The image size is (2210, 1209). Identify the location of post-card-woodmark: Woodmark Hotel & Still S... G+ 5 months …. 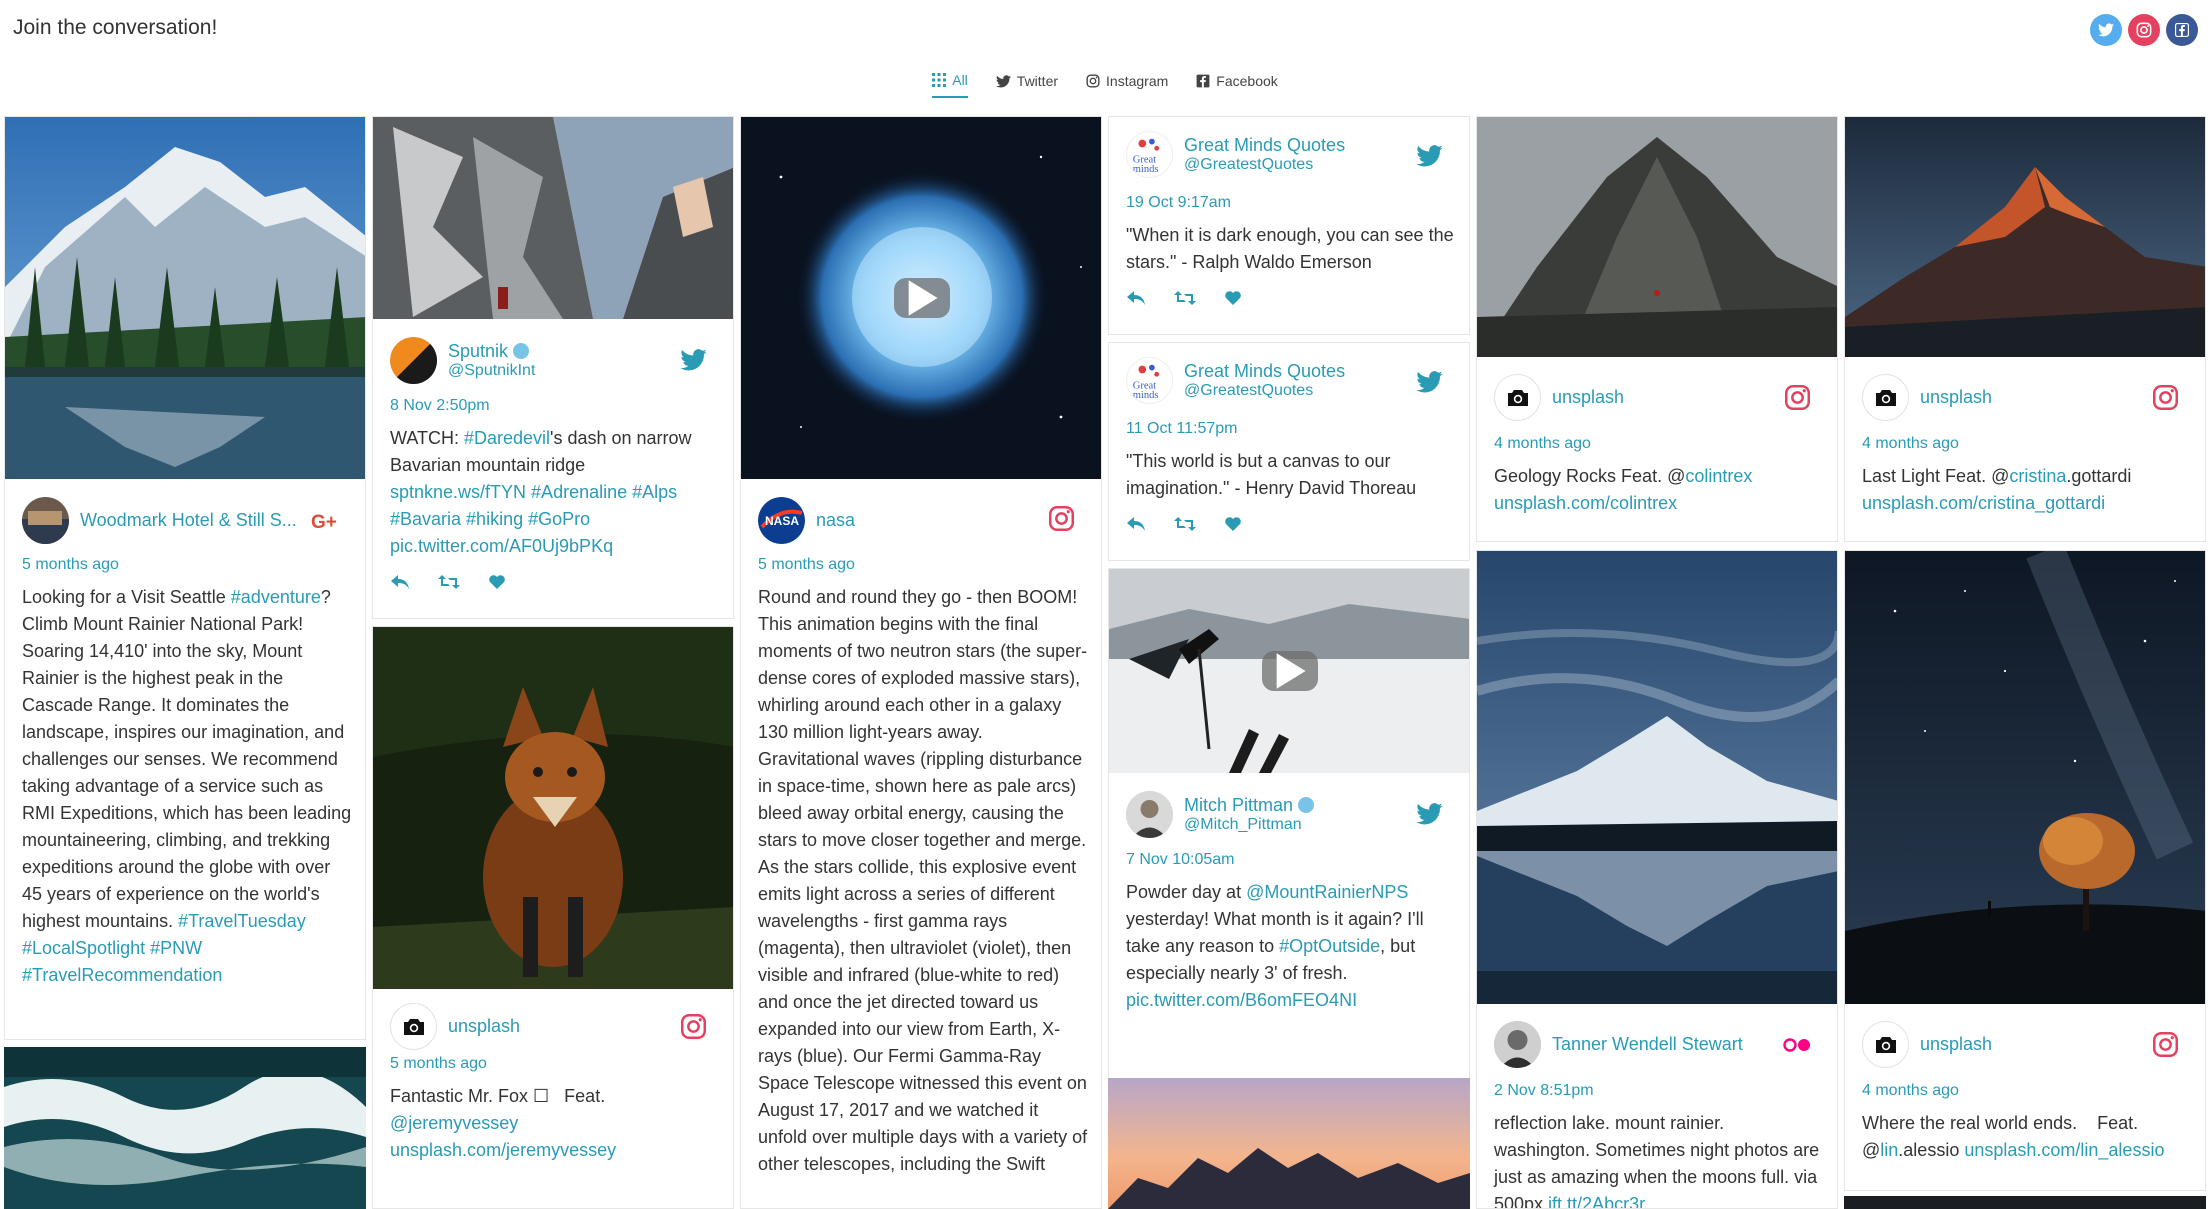
(185, 578).